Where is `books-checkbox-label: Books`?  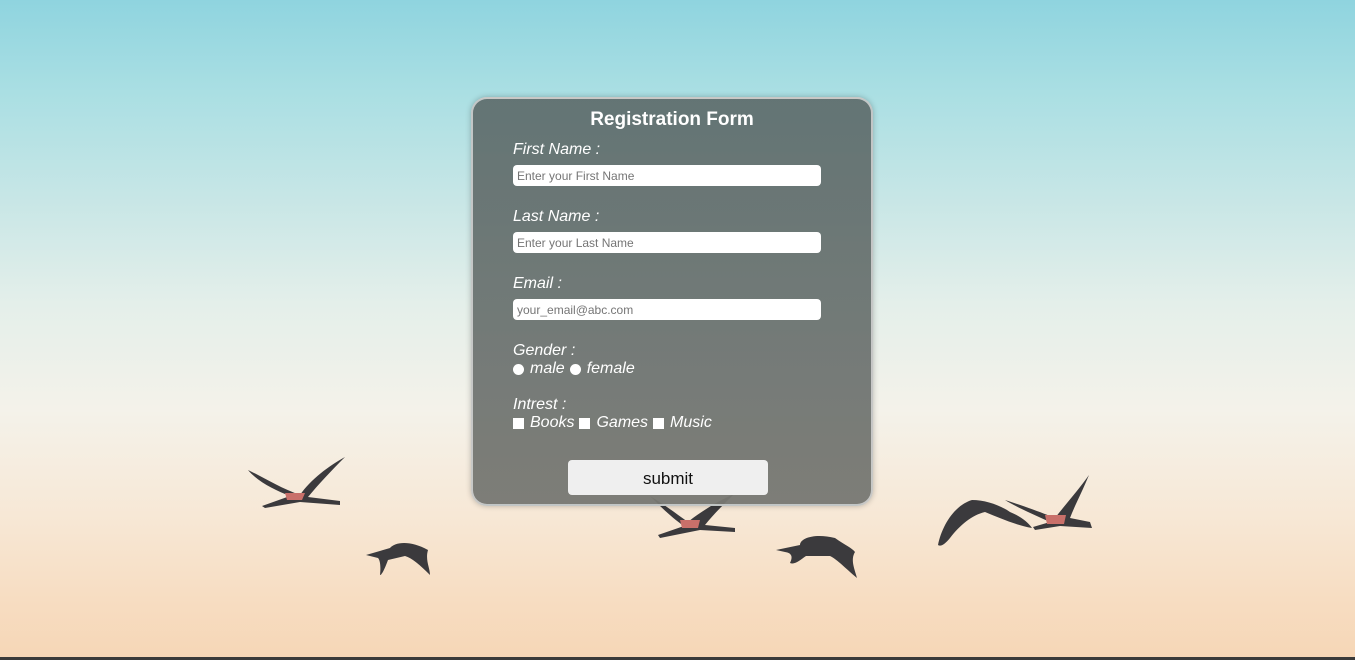
books-checkbox-label: Books is located at coordinates (552, 422).